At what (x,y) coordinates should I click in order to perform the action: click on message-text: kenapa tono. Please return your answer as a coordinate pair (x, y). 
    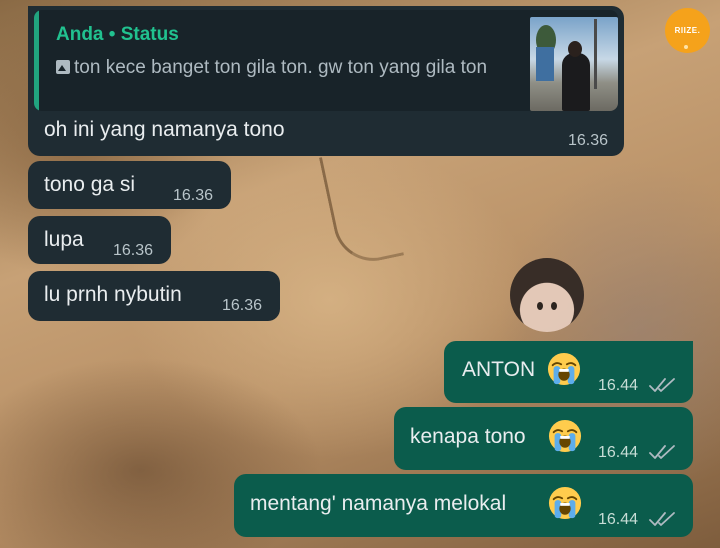
    Looking at the image, I should click on (468, 436).